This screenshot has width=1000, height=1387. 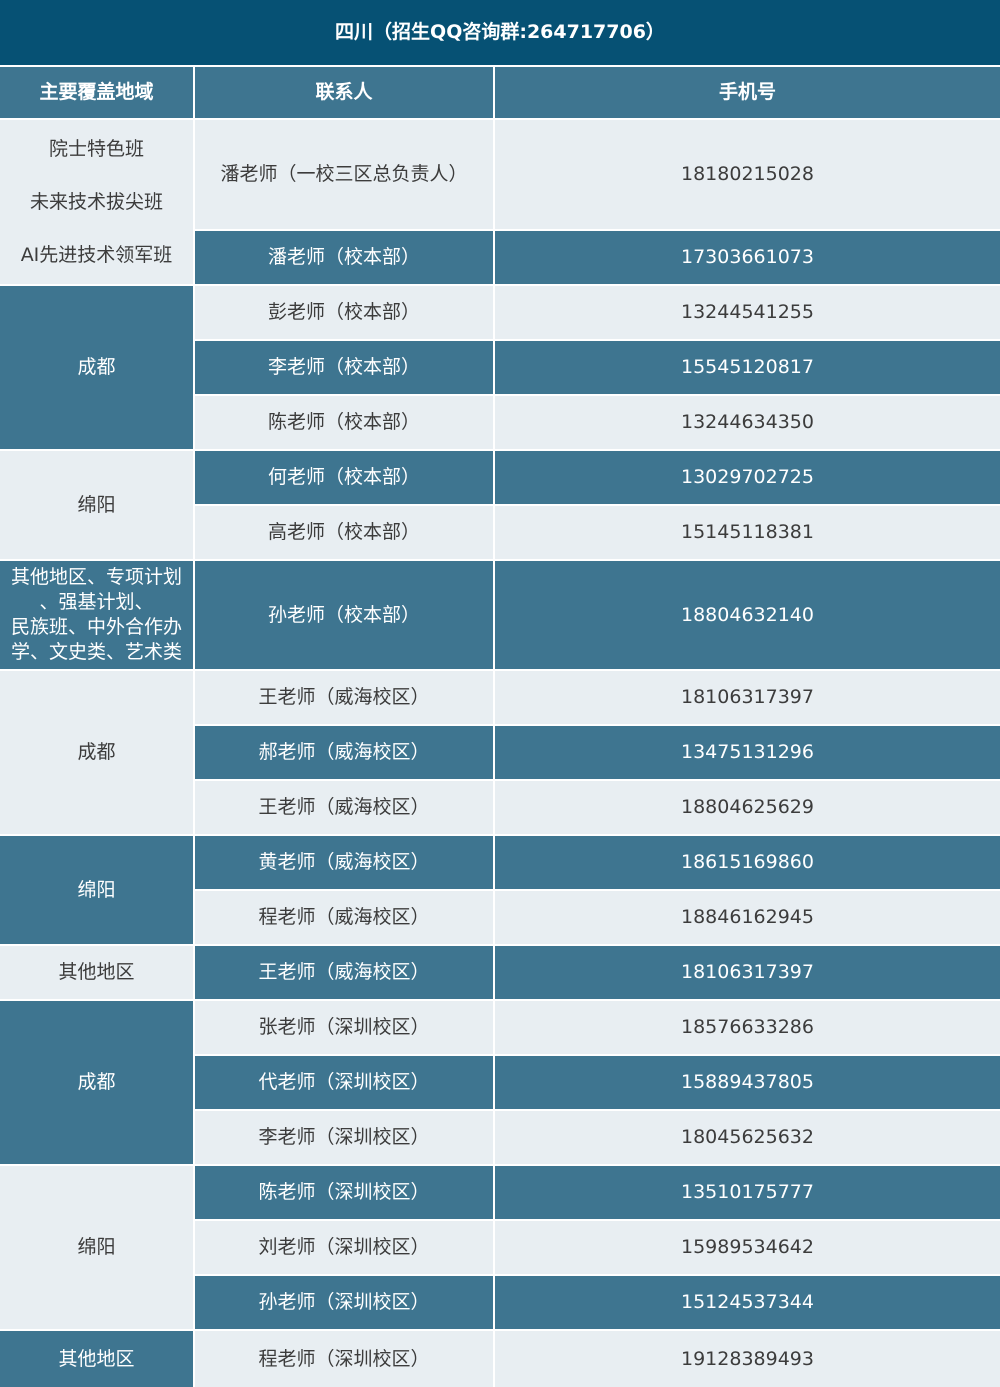 I want to click on contact-cell: 陈老师（深圳校区）, so click(x=344, y=1192).